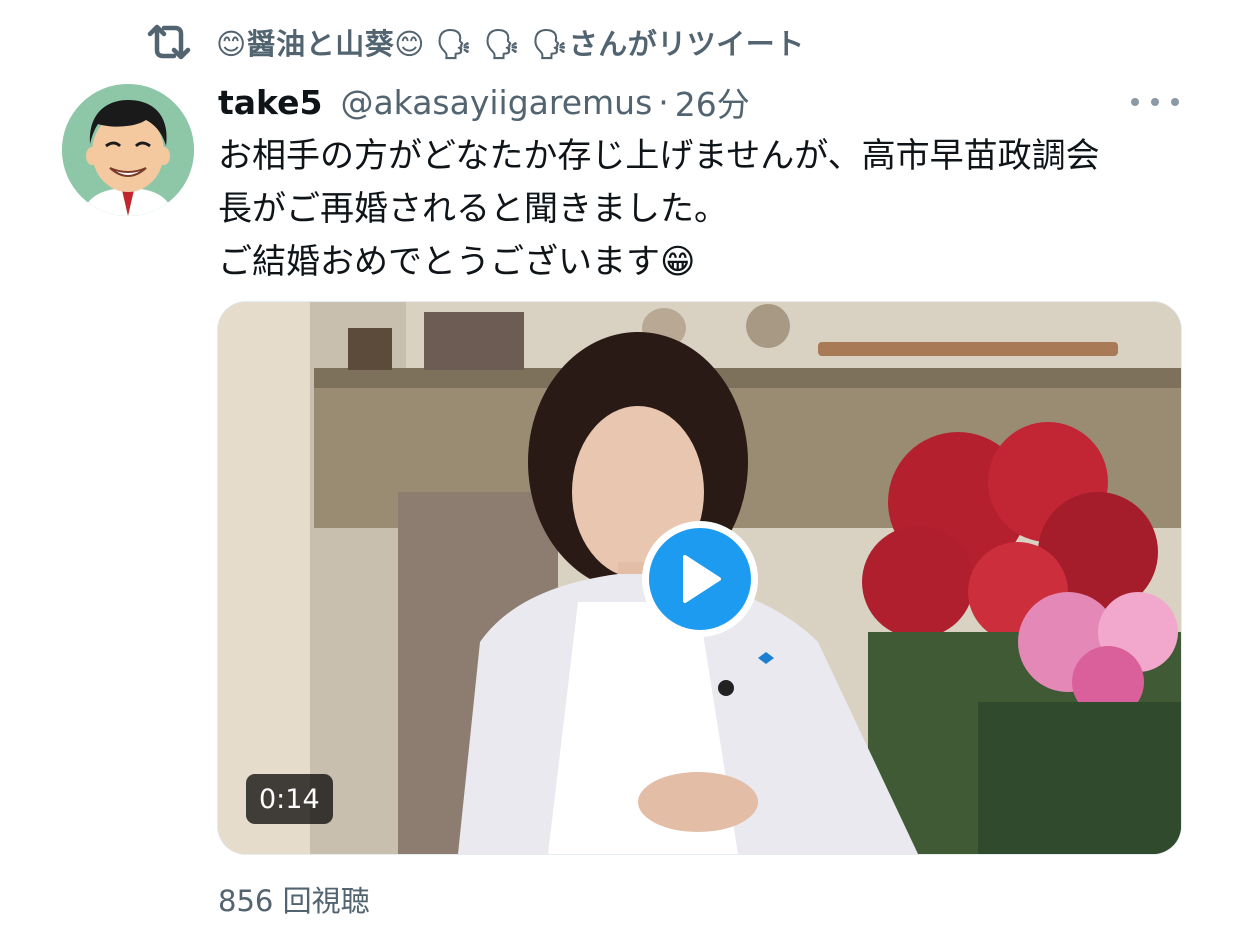 This screenshot has height=929, width=1242. What do you see at coordinates (712, 102) in the screenshot?
I see `timestamp: 26分` at bounding box center [712, 102].